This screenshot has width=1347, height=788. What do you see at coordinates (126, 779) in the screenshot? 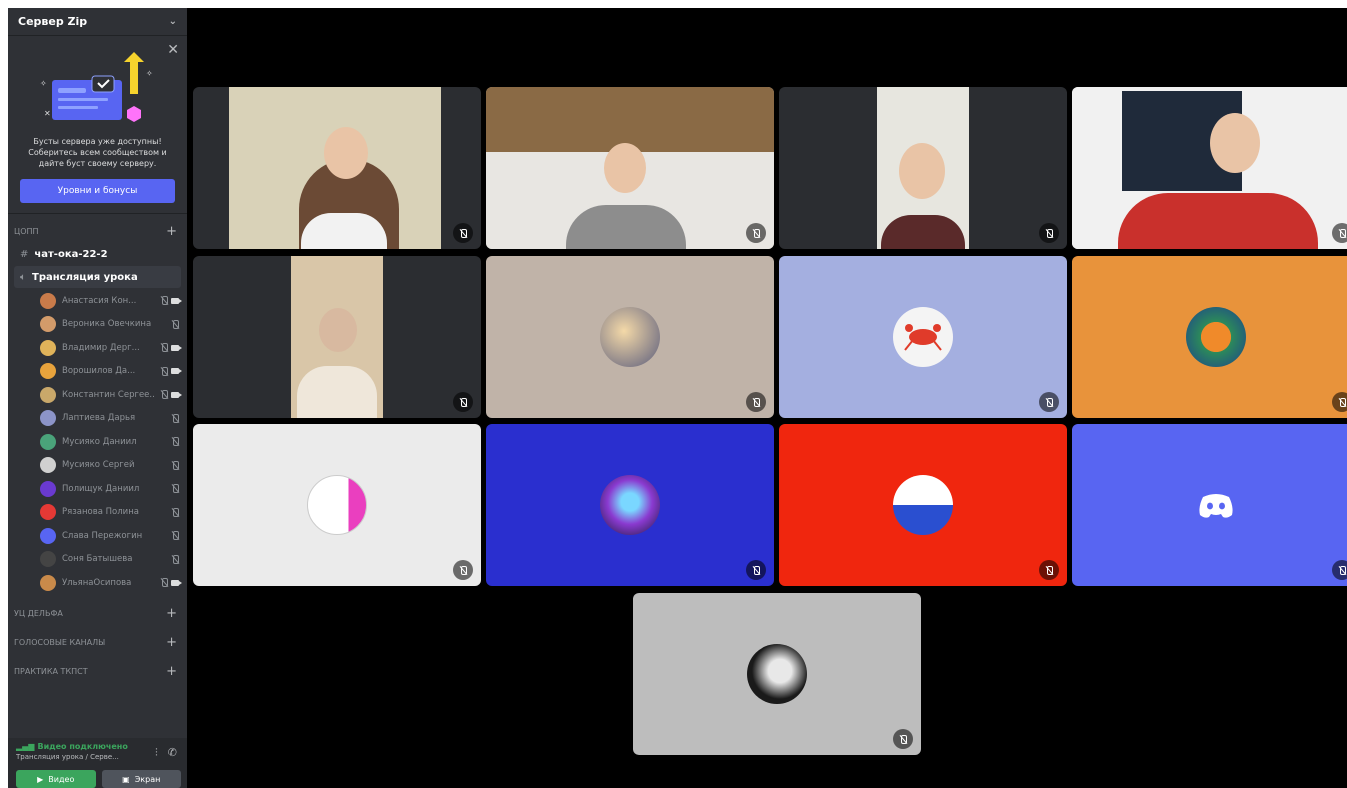
I see `screen-icon: ▣` at bounding box center [126, 779].